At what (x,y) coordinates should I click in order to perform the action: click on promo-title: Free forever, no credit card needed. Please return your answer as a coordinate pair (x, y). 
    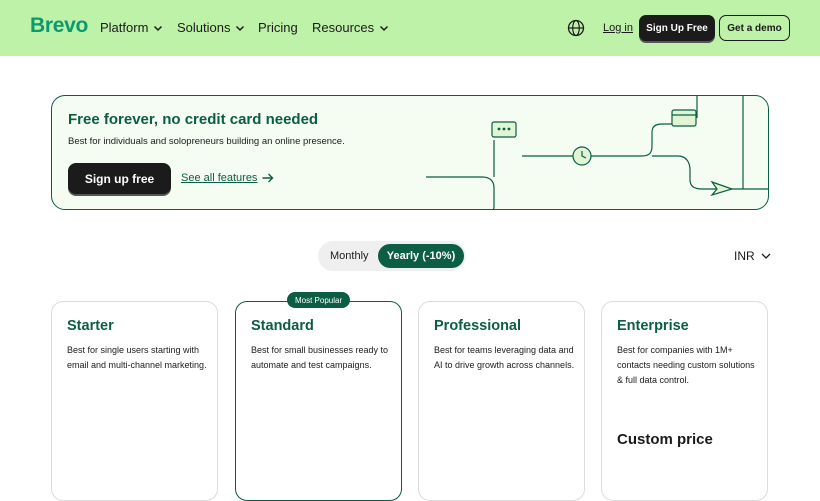
    Looking at the image, I should click on (193, 119).